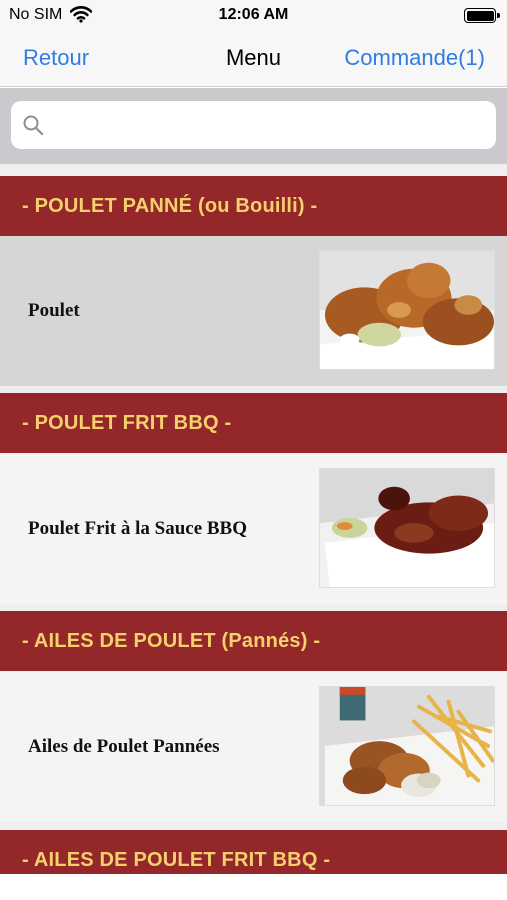 This screenshot has width=507, height=900. What do you see at coordinates (138, 528) in the screenshot?
I see `menu-item-label: Poulet Frit à la Sauce BBQ` at bounding box center [138, 528].